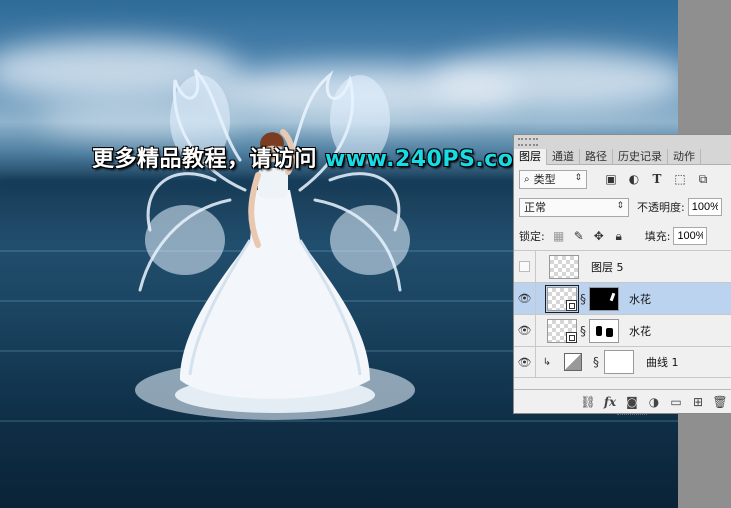 The width and height of the screenshot is (731, 508). Describe the element at coordinates (527, 179) in the screenshot. I see `search-icon: ⌕` at that location.